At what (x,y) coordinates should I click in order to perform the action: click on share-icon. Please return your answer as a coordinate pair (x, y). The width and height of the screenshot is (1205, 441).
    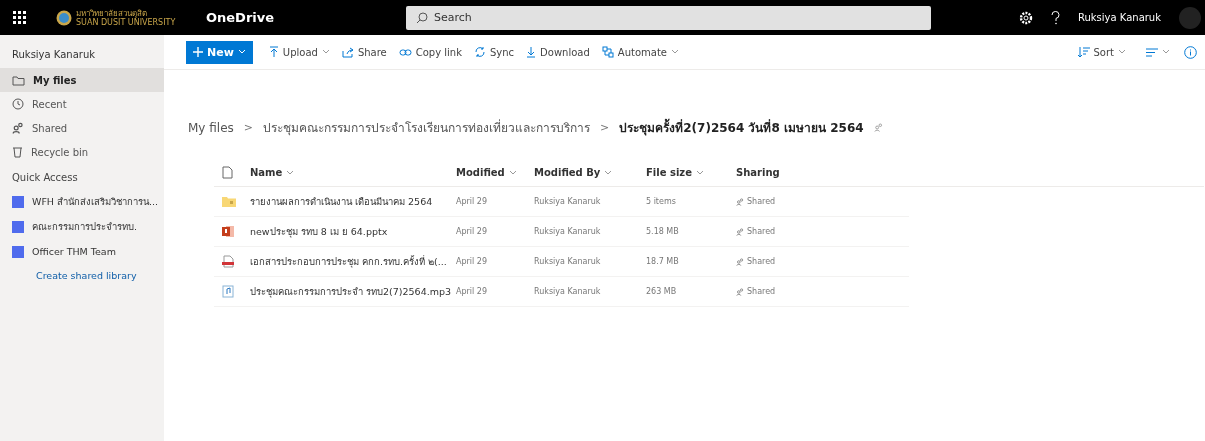
    Looking at the image, I should click on (347, 52).